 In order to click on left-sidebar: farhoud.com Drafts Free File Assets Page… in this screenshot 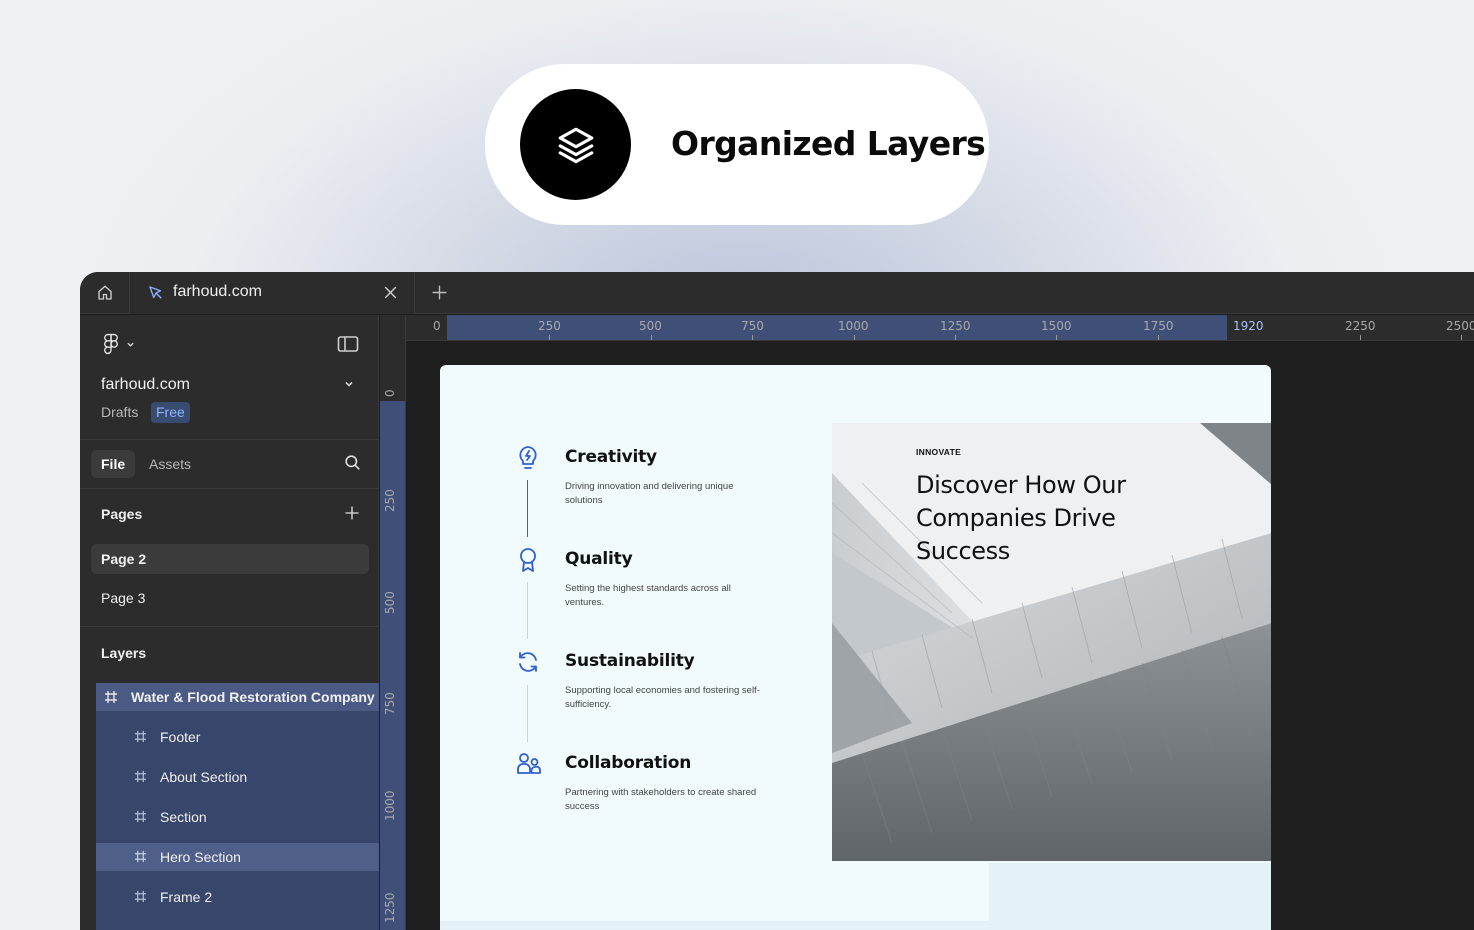, I will do `click(229, 622)`.